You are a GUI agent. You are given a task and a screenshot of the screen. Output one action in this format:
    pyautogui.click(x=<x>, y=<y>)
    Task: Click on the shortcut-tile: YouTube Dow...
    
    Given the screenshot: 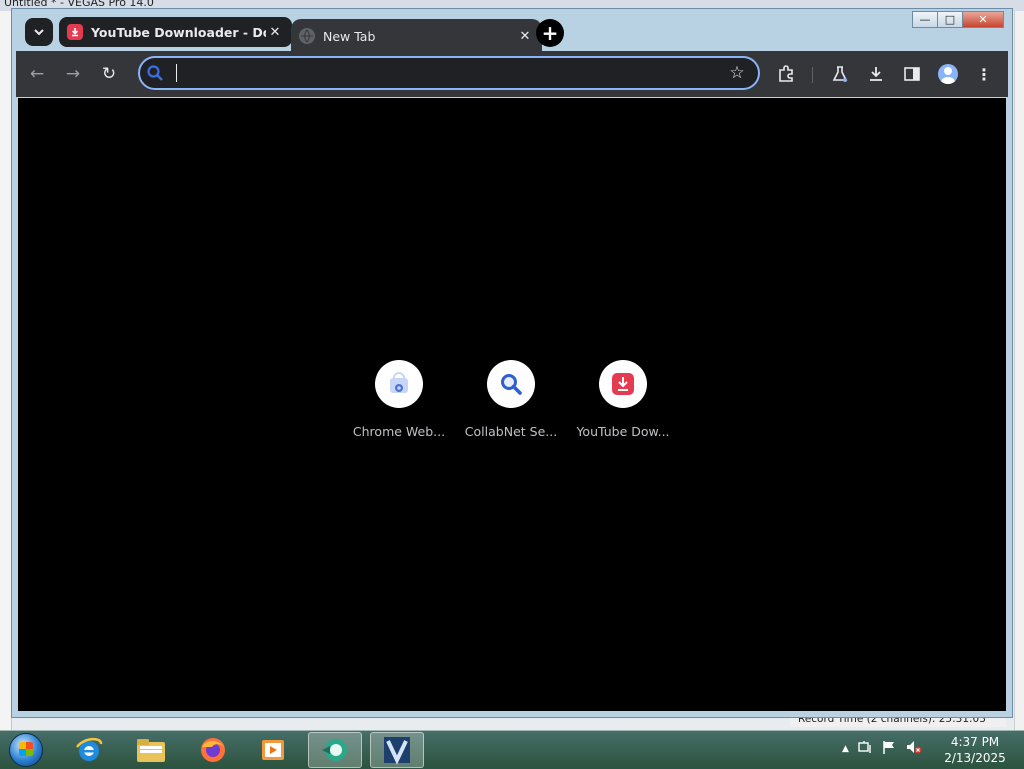 What is the action you would take?
    pyautogui.click(x=623, y=399)
    